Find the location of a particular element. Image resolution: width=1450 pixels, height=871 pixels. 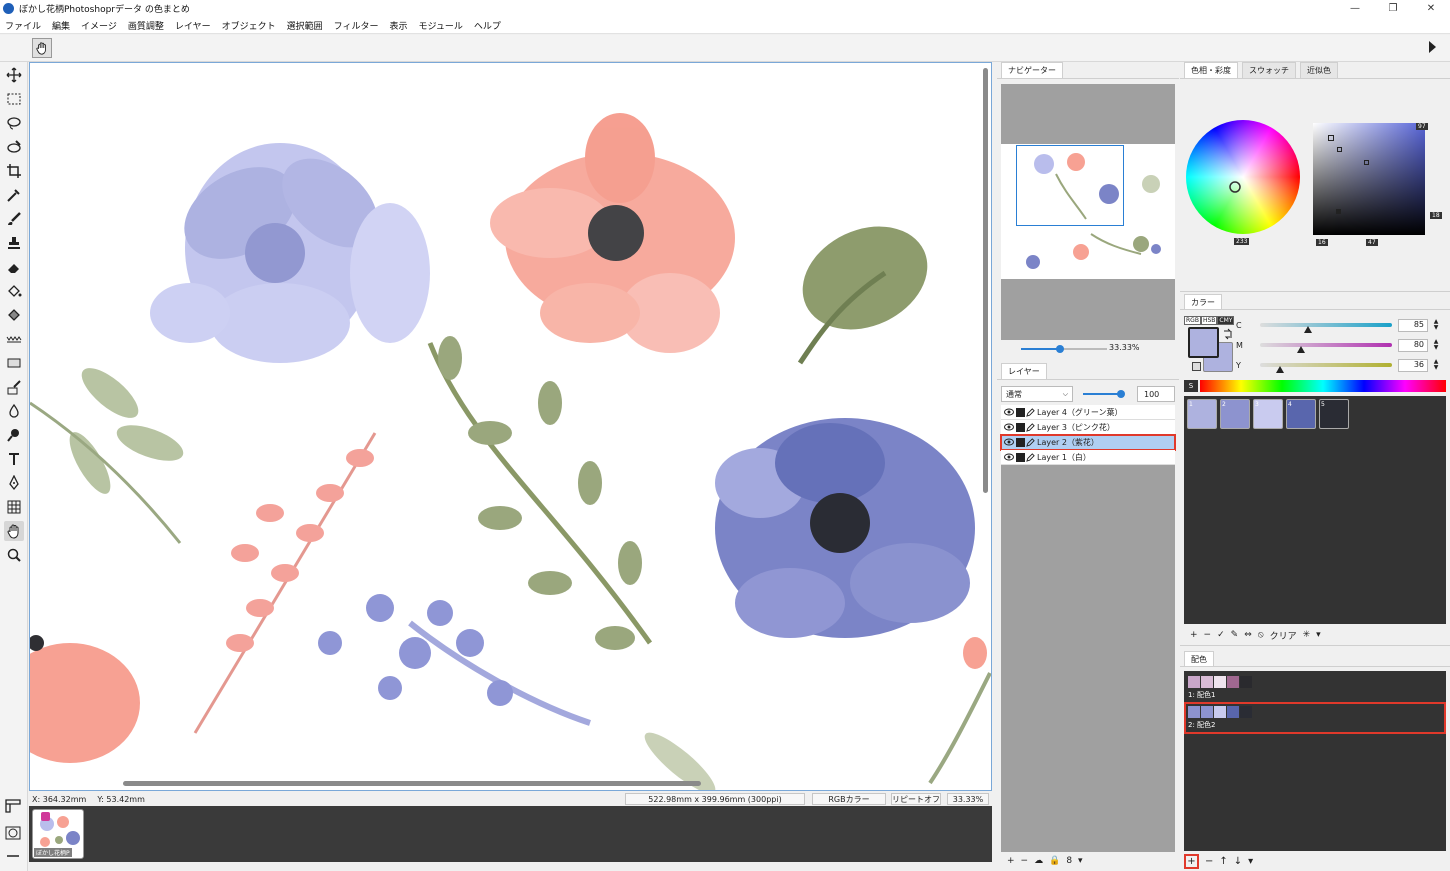

swatch-settings-button: ✳ is located at coordinates (1307, 635).